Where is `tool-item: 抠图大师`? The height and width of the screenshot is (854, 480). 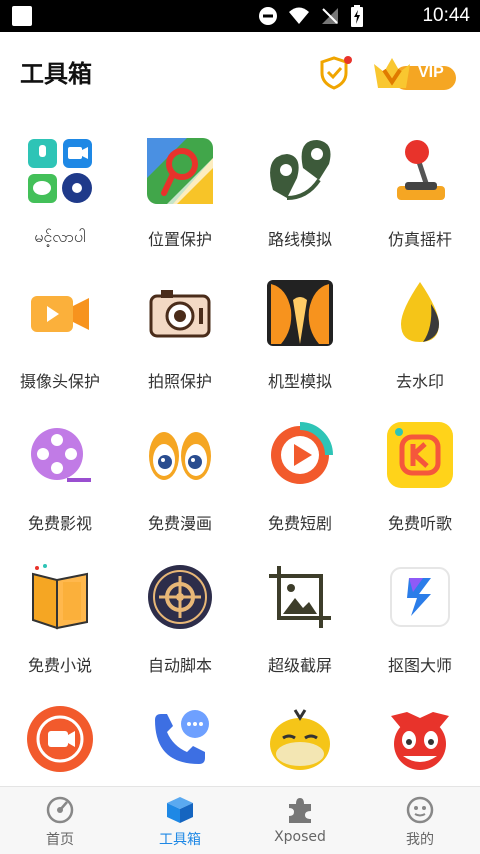
tool-item: 抠图大师 is located at coordinates (420, 615).